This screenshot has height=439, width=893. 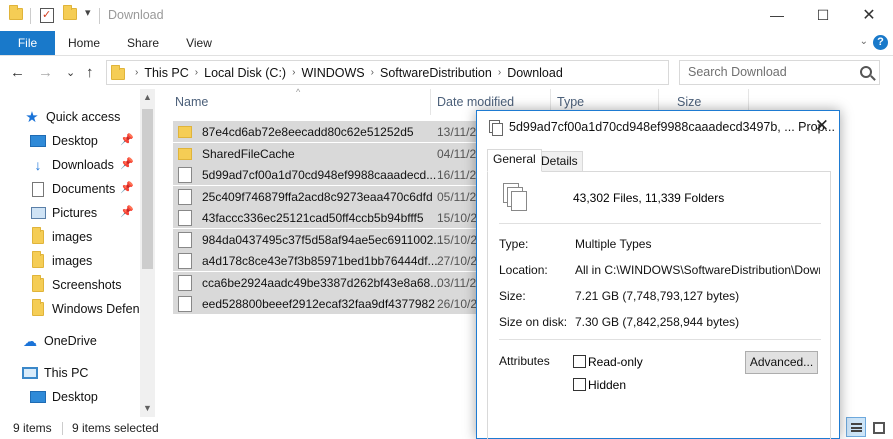 I want to click on size-on-disk-value: 7.30 GB (7,842,258,944 bytes), so click(x=657, y=322).